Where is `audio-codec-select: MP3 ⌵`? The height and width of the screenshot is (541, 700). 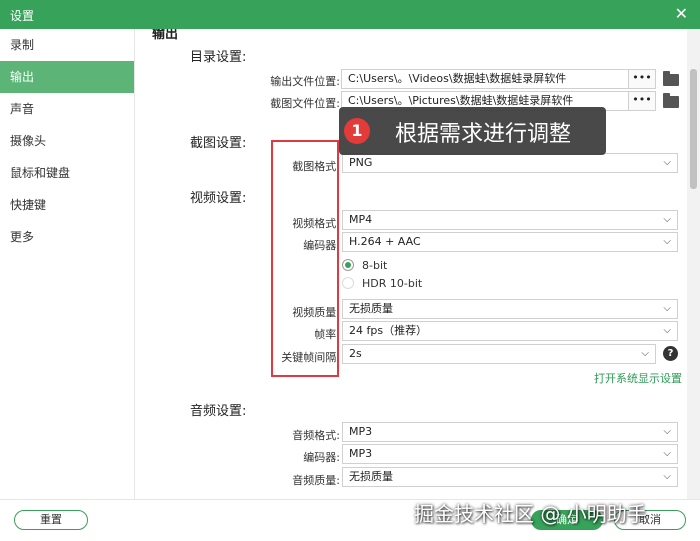
audio-codec-select: MP3 ⌵ is located at coordinates (510, 454).